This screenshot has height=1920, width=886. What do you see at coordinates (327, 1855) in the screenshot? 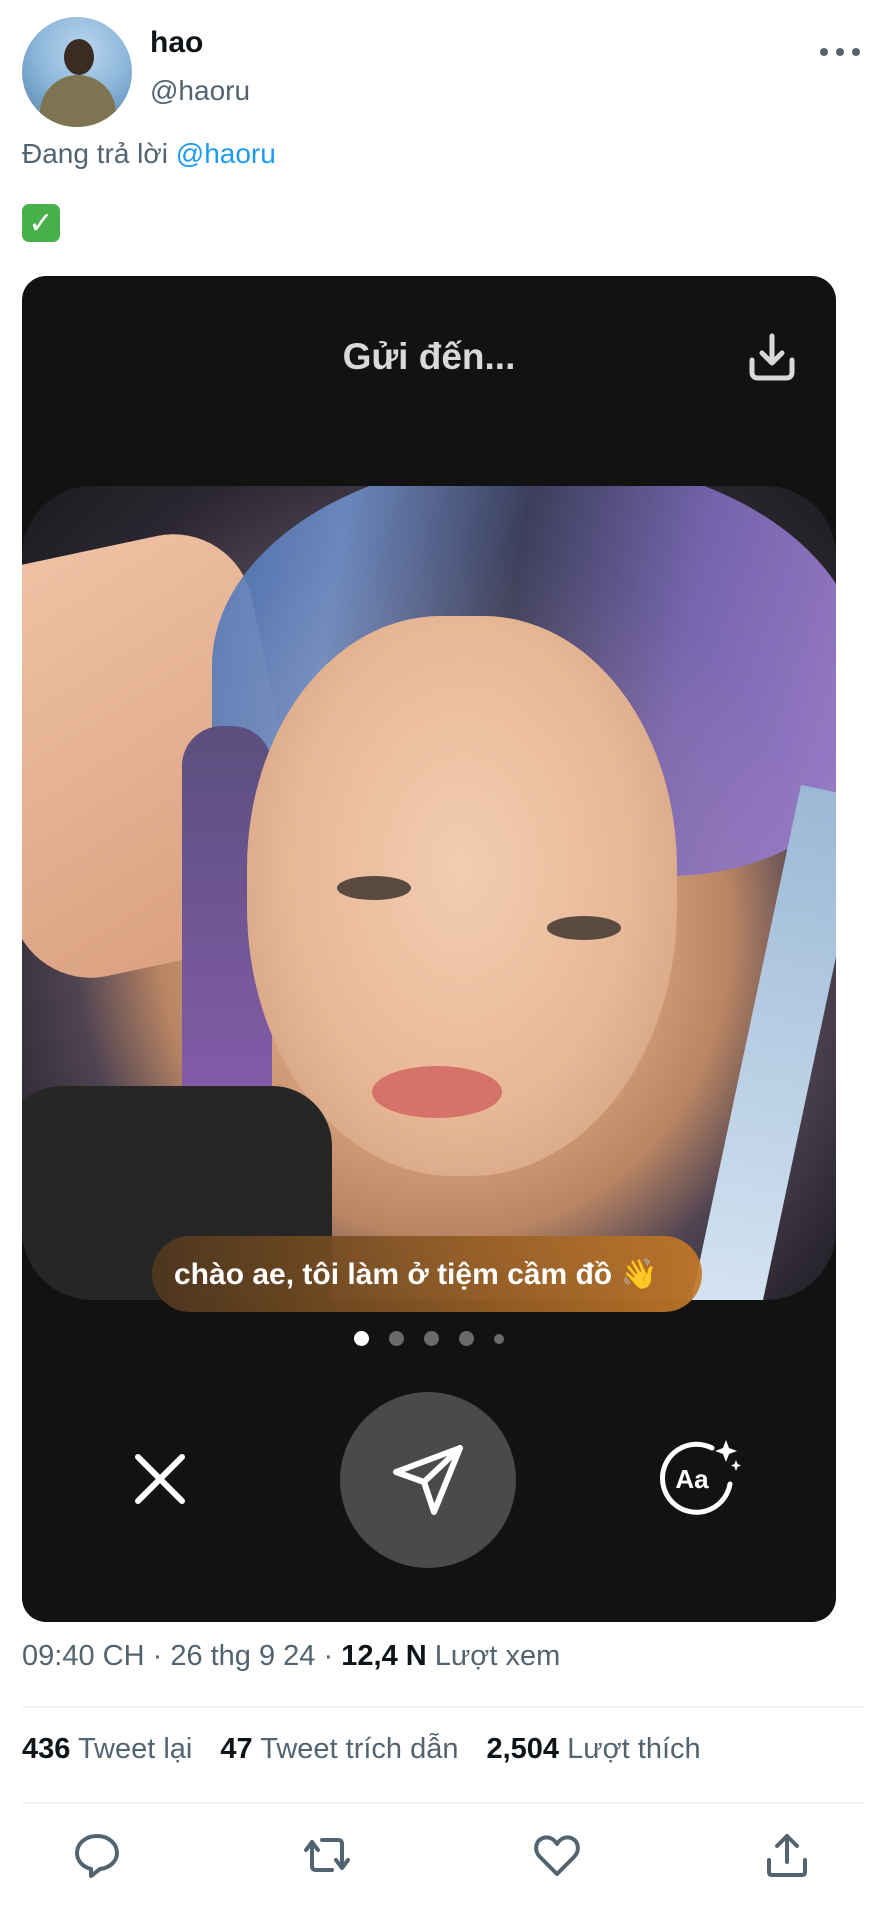
I see `retweet-icon` at bounding box center [327, 1855].